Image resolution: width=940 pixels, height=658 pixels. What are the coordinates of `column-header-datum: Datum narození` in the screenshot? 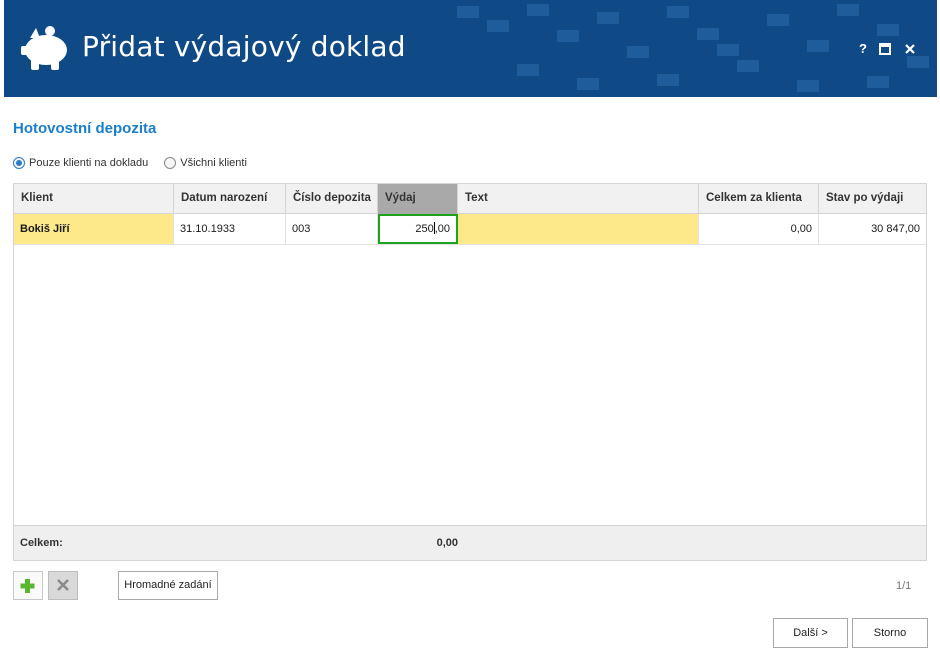 It's located at (230, 199).